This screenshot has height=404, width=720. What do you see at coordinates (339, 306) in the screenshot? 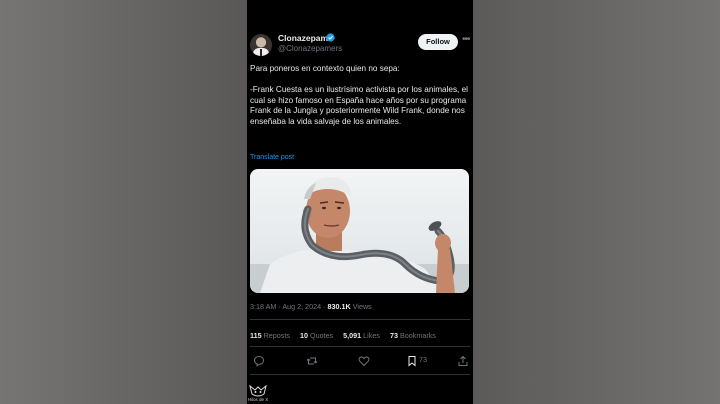
I see `views-count: 830.1K` at bounding box center [339, 306].